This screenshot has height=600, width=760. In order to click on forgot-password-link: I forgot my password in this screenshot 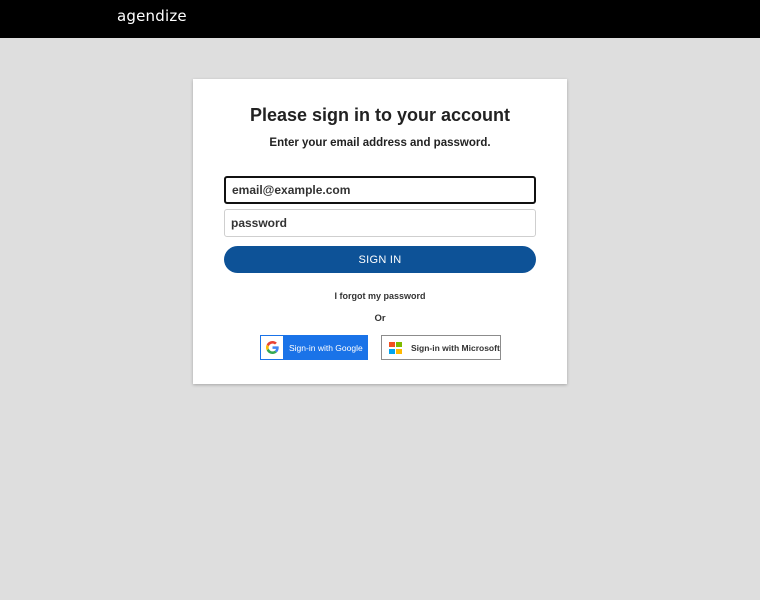, I will do `click(380, 296)`.